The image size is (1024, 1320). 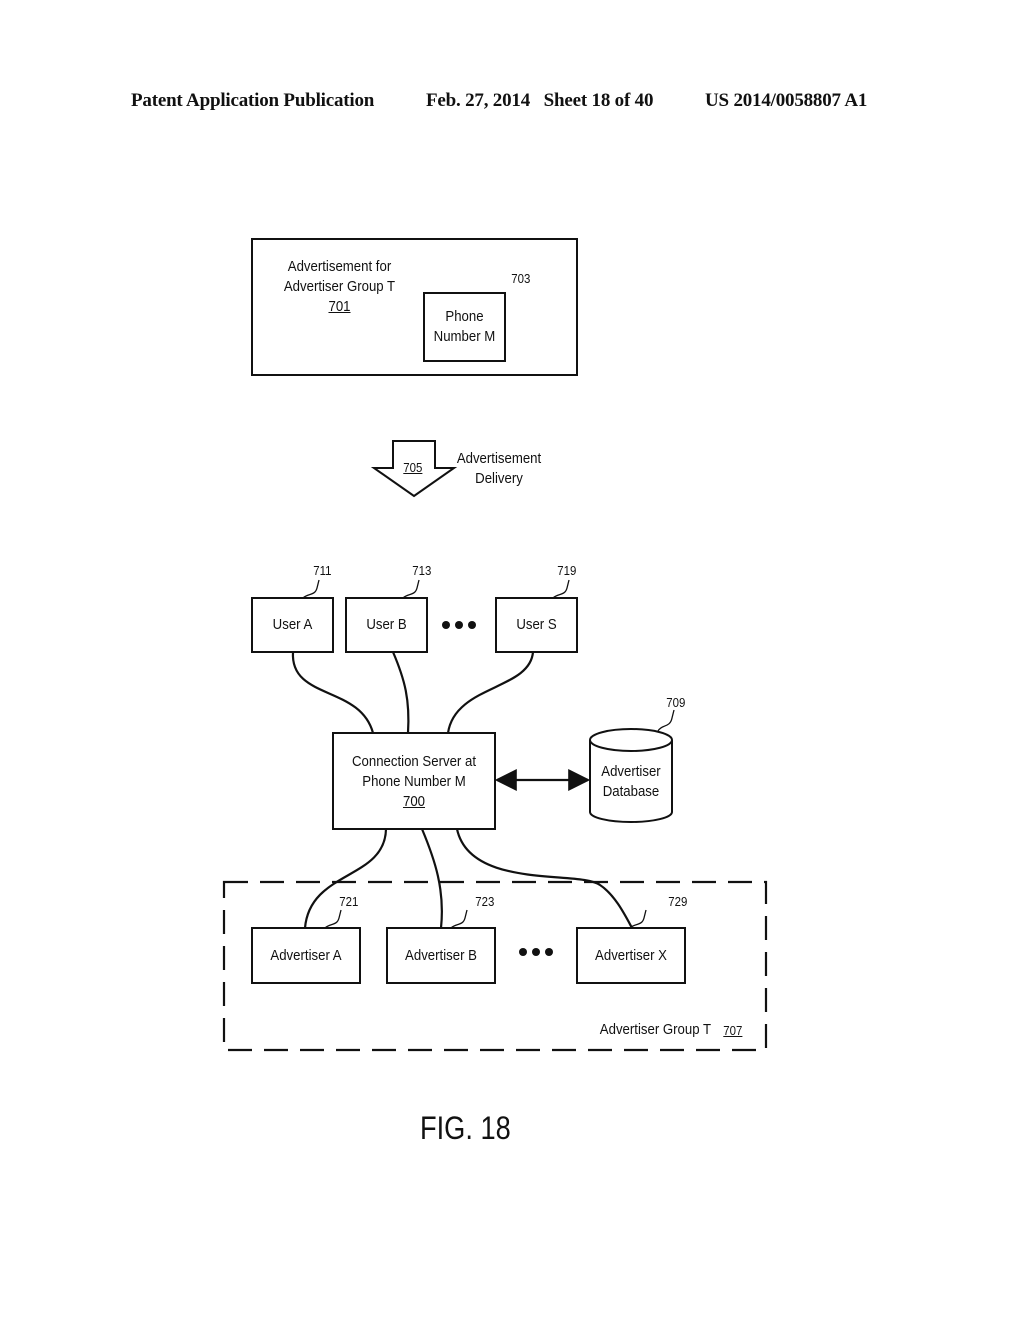 What do you see at coordinates (386, 624) in the screenshot?
I see `user-b-label: User B` at bounding box center [386, 624].